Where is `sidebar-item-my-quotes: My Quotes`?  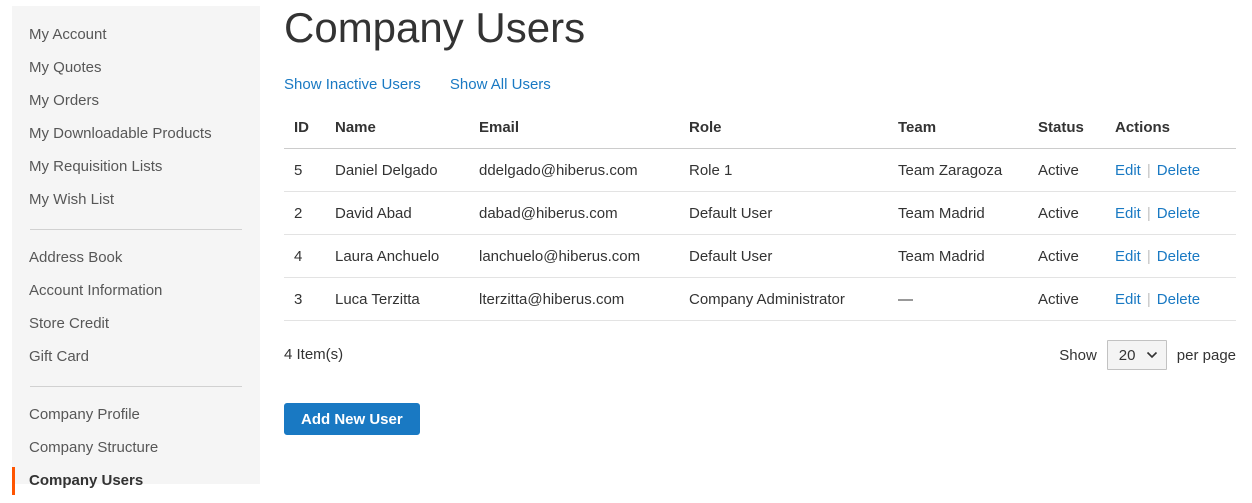
sidebar-item-my-quotes: My Quotes is located at coordinates (136, 73).